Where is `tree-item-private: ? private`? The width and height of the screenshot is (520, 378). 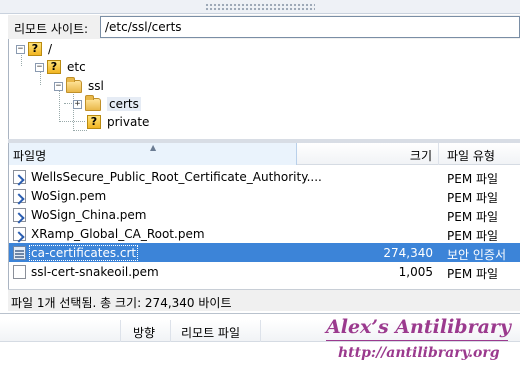
tree-item-private: ? private is located at coordinates (118, 122).